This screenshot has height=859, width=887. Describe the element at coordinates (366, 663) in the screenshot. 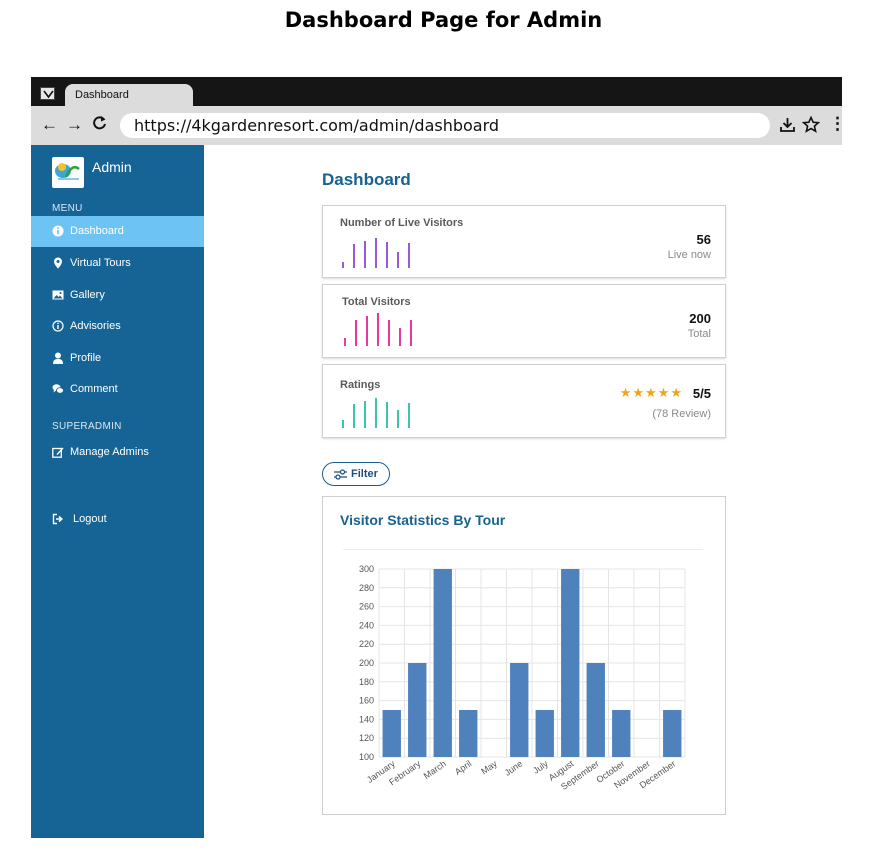

I see `y-tick-label: 200` at that location.